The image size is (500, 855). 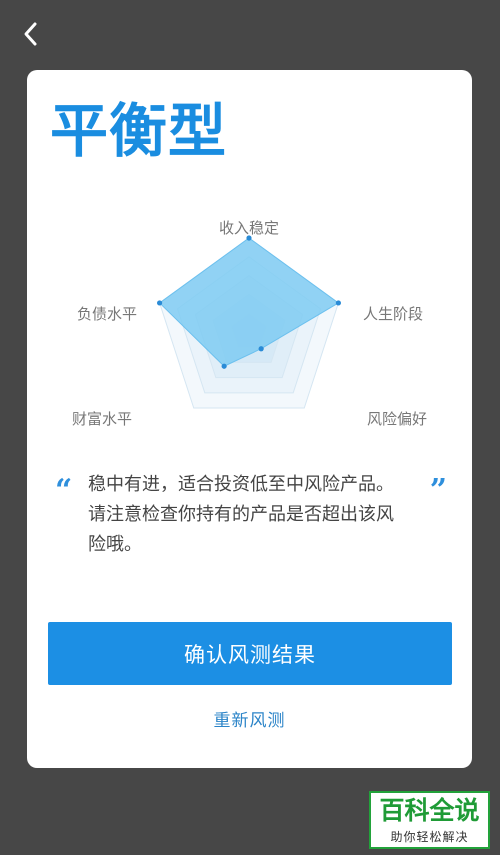 What do you see at coordinates (429, 810) in the screenshot?
I see `watermark-title: 百科全说` at bounding box center [429, 810].